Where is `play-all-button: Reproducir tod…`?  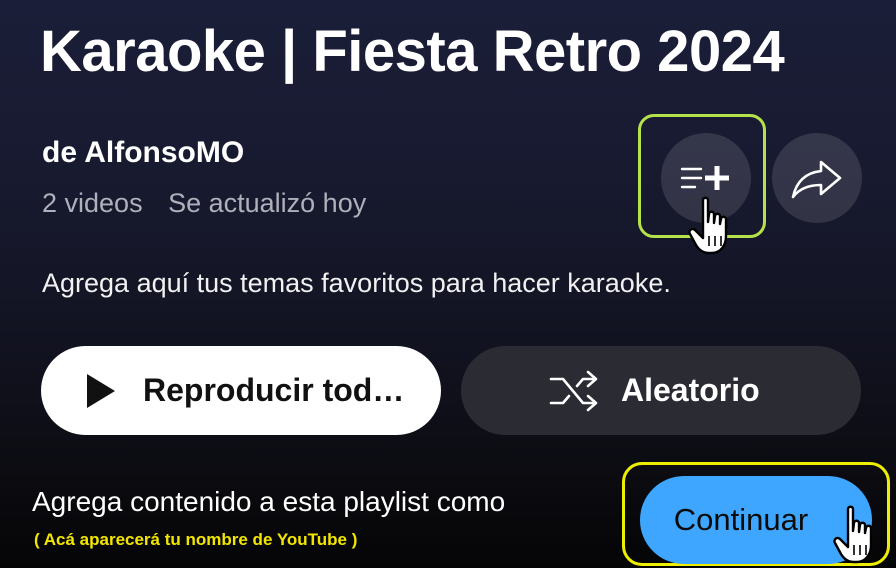
play-all-button: Reproducir tod… is located at coordinates (241, 390).